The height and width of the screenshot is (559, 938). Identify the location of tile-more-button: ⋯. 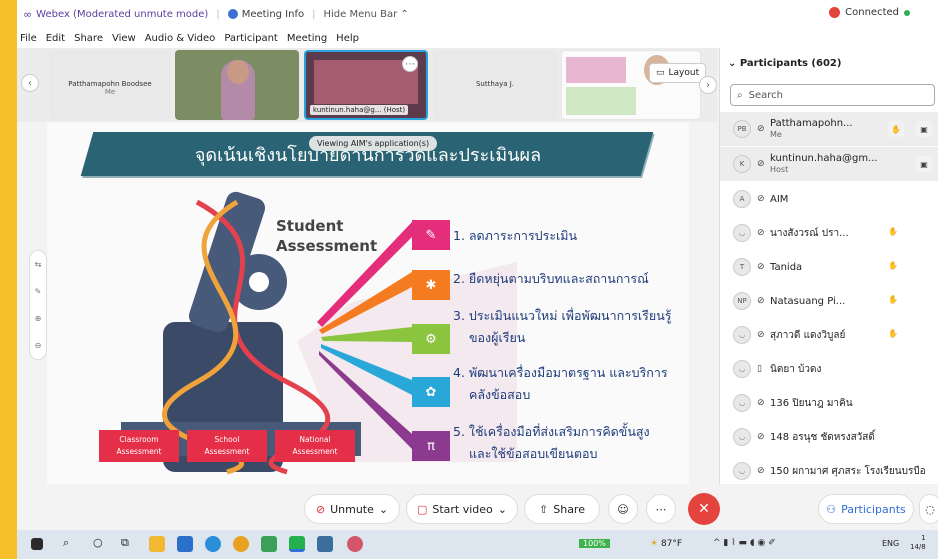
(410, 64).